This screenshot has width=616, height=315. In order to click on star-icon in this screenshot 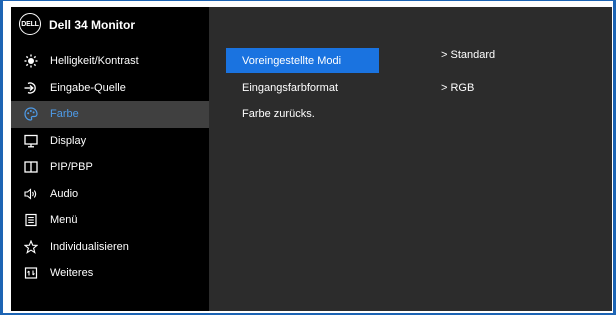, I will do `click(31, 246)`.